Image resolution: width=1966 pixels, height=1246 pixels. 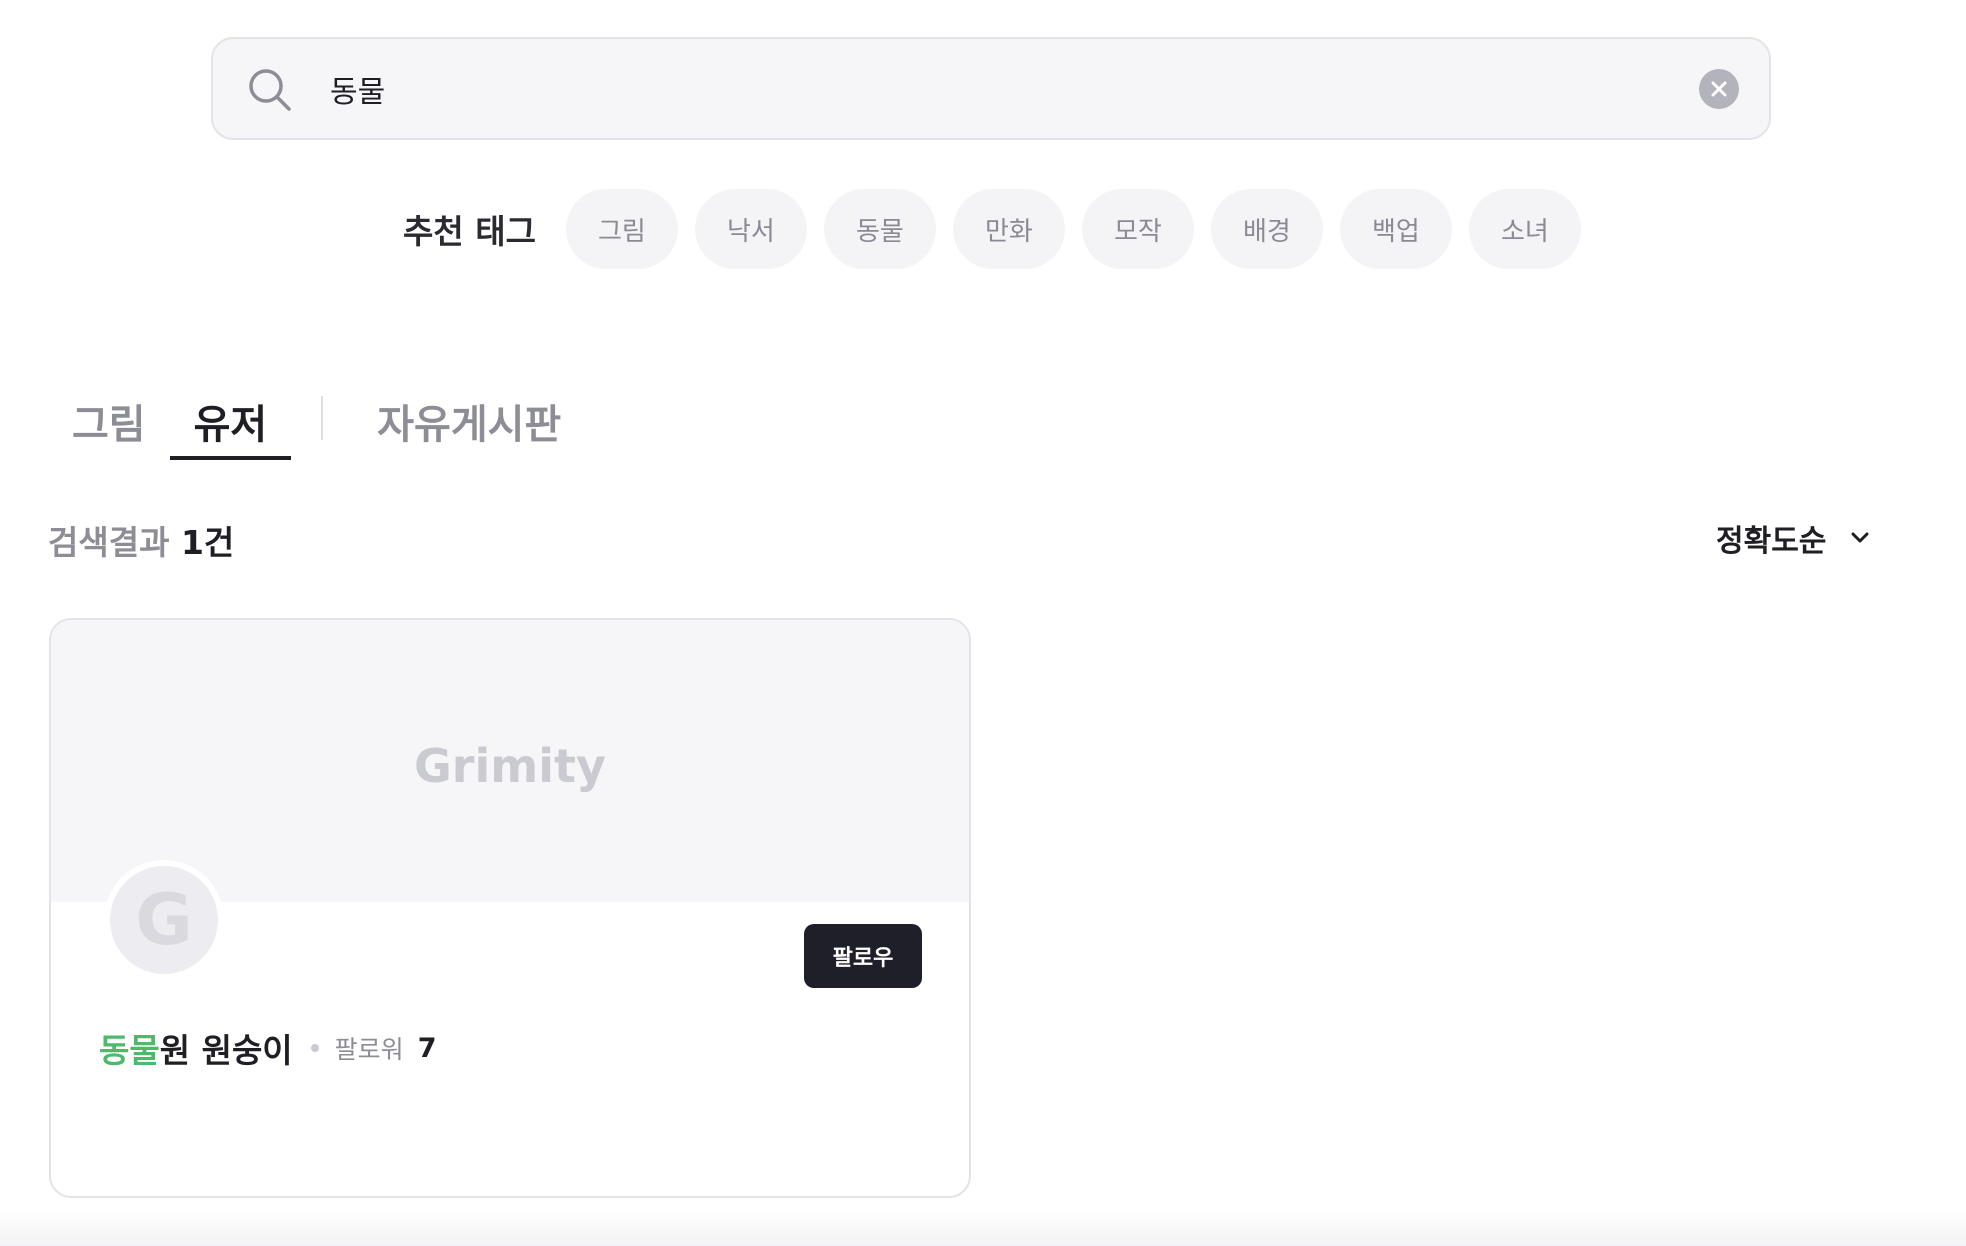 What do you see at coordinates (369, 1049) in the screenshot?
I see `follower-label: 팔로워` at bounding box center [369, 1049].